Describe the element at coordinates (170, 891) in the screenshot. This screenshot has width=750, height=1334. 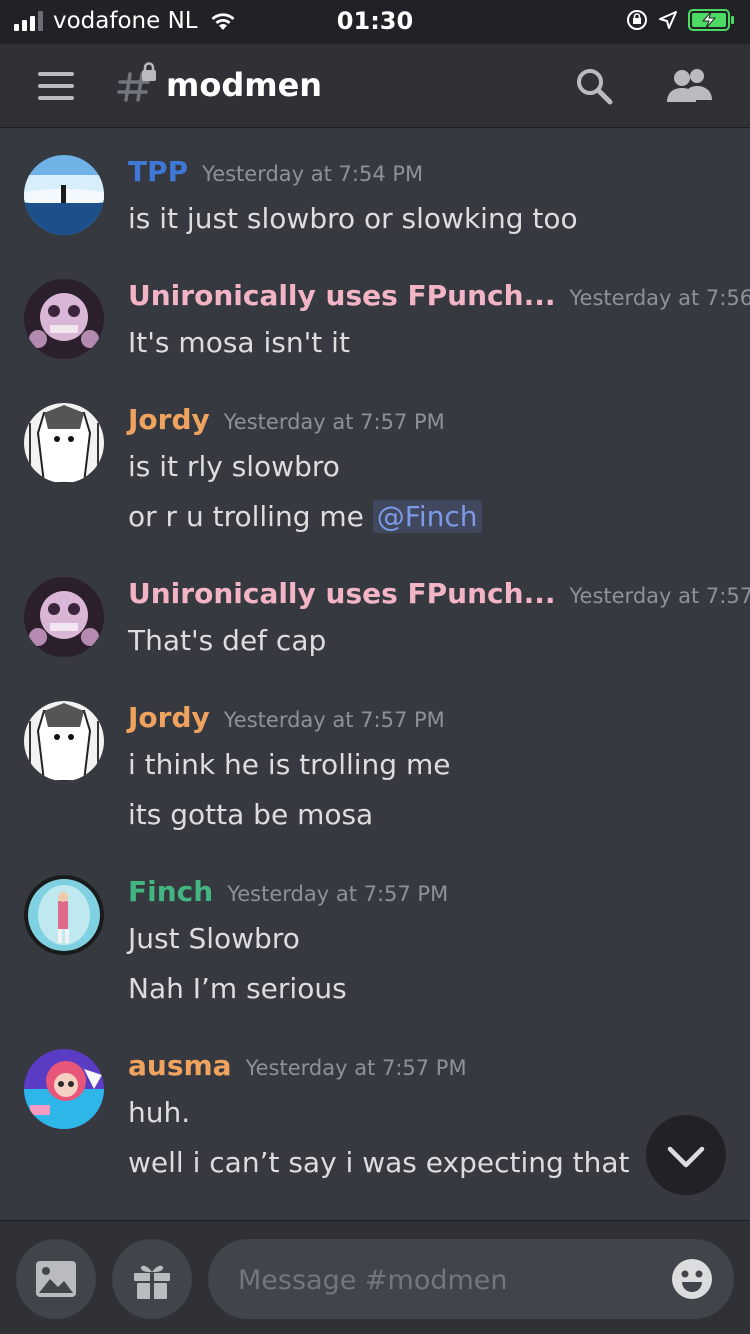
I see `username: Finch` at that location.